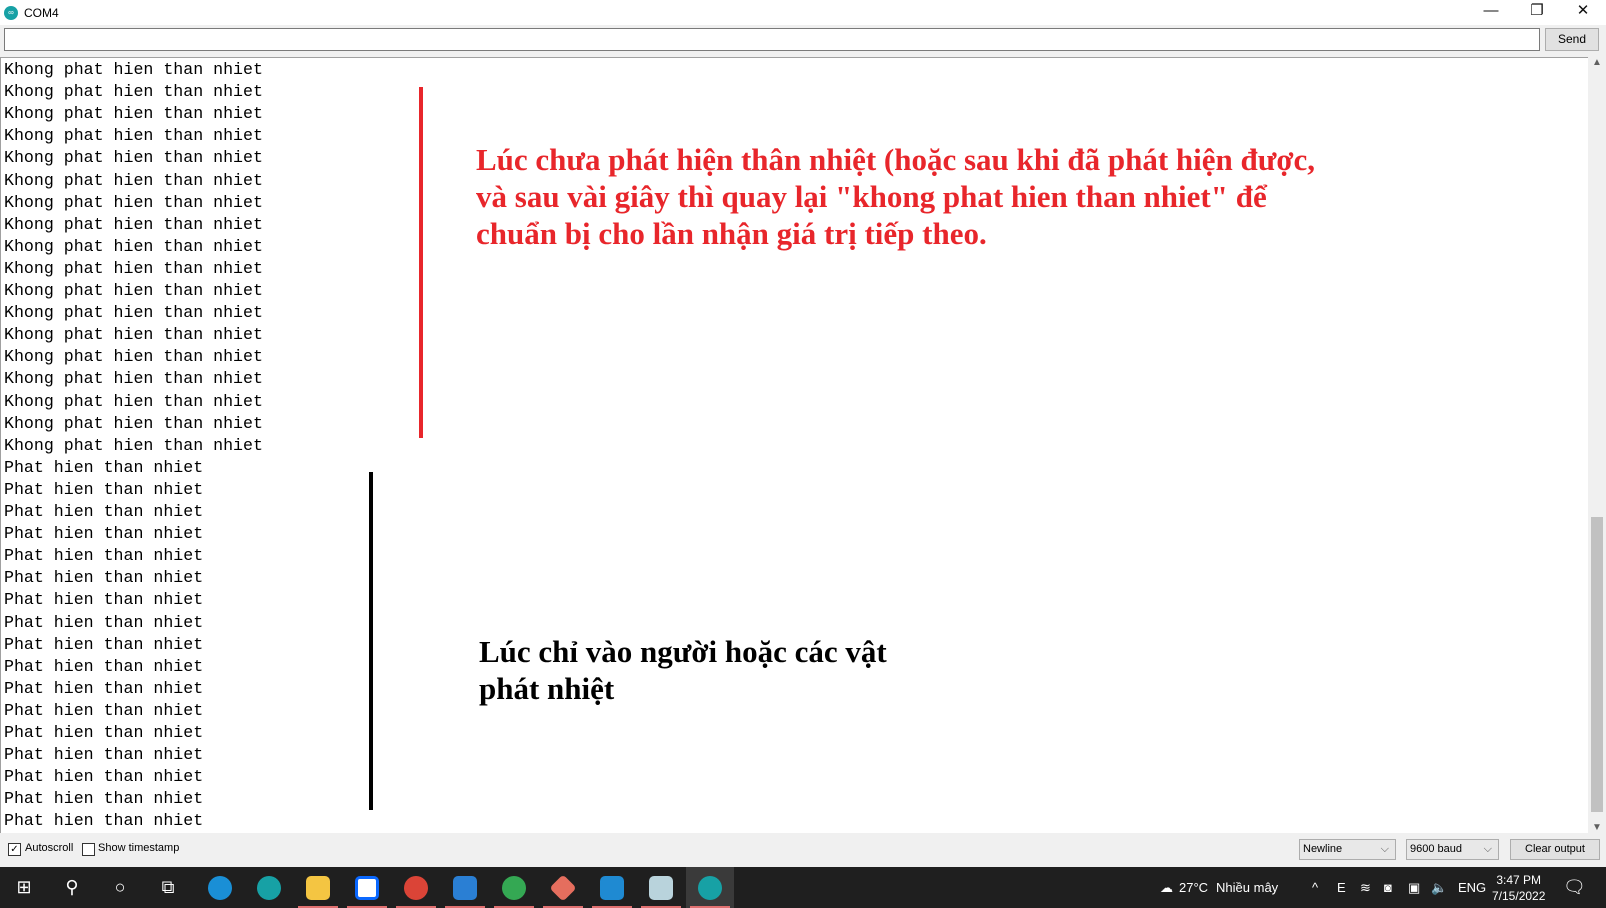  What do you see at coordinates (416, 887) in the screenshot?
I see `chrome-profile-icon` at bounding box center [416, 887].